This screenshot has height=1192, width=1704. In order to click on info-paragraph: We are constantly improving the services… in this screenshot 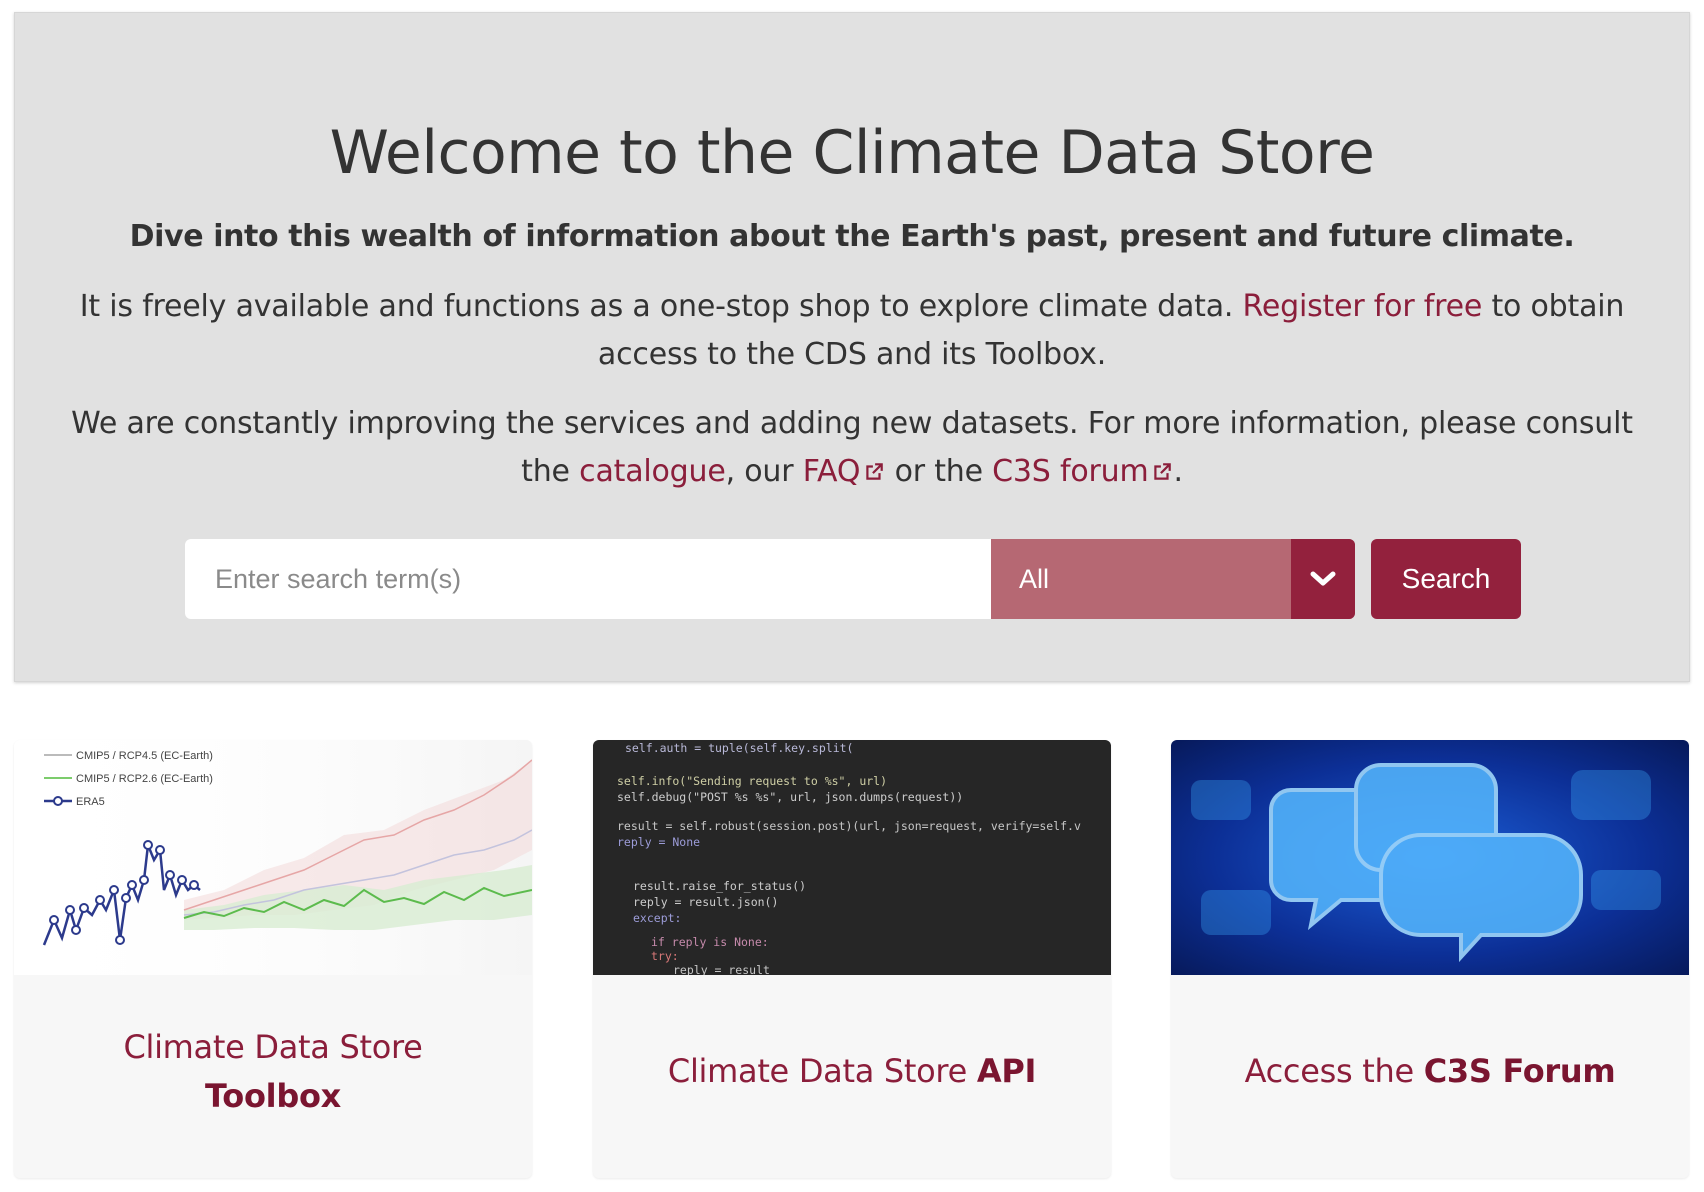, I will do `click(852, 448)`.